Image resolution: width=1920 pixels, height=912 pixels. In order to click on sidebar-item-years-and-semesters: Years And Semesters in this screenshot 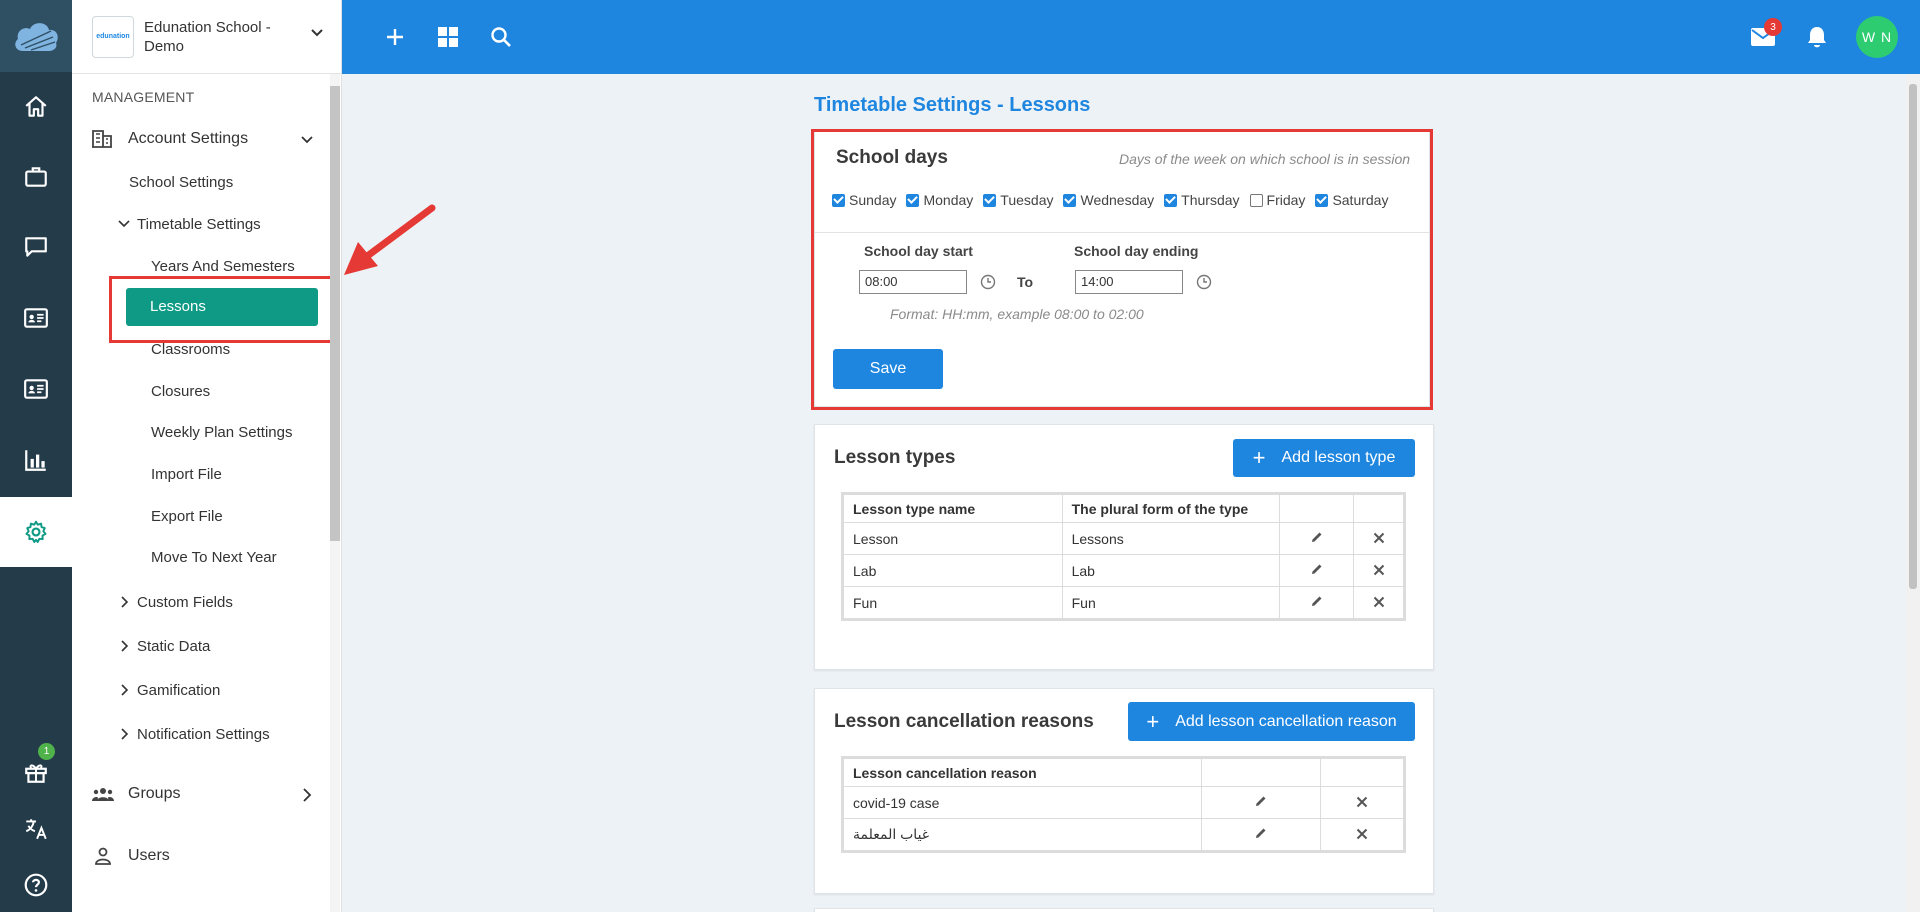, I will do `click(223, 266)`.